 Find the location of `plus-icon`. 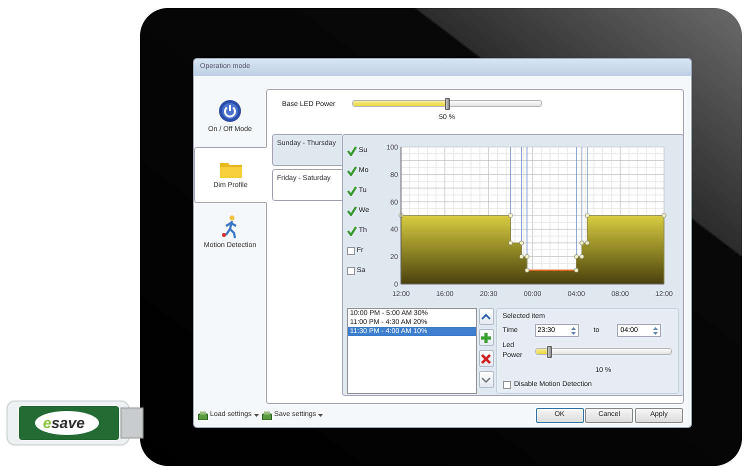

plus-icon is located at coordinates (486, 337).